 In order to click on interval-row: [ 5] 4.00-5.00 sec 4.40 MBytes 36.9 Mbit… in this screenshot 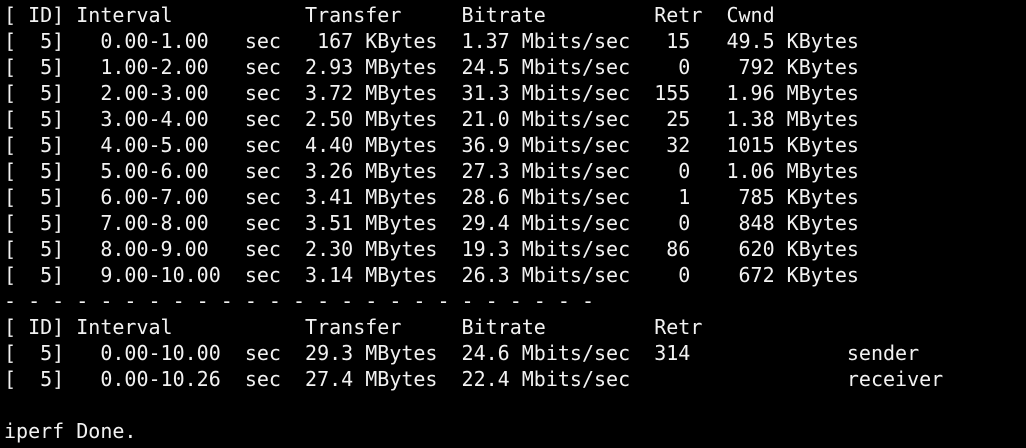, I will do `click(431, 145)`.